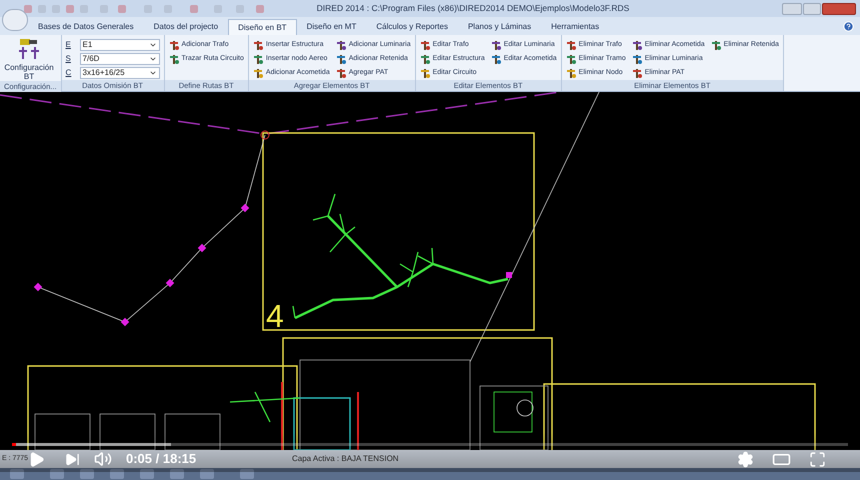 The image size is (860, 480). Describe the element at coordinates (473, 8) in the screenshot. I see `window-title: DIRED 2014 : C:\Program Files (x86)\DIRED2014 DEMO\Ejemplos\Modelo3F.RDS` at that location.